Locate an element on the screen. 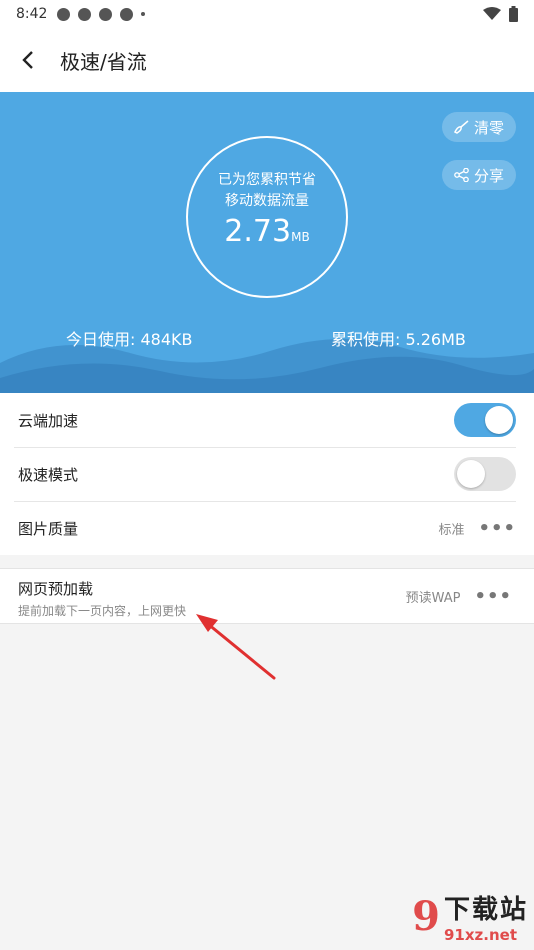 This screenshot has height=950, width=534. speed-mode-toggle is located at coordinates (485, 474).